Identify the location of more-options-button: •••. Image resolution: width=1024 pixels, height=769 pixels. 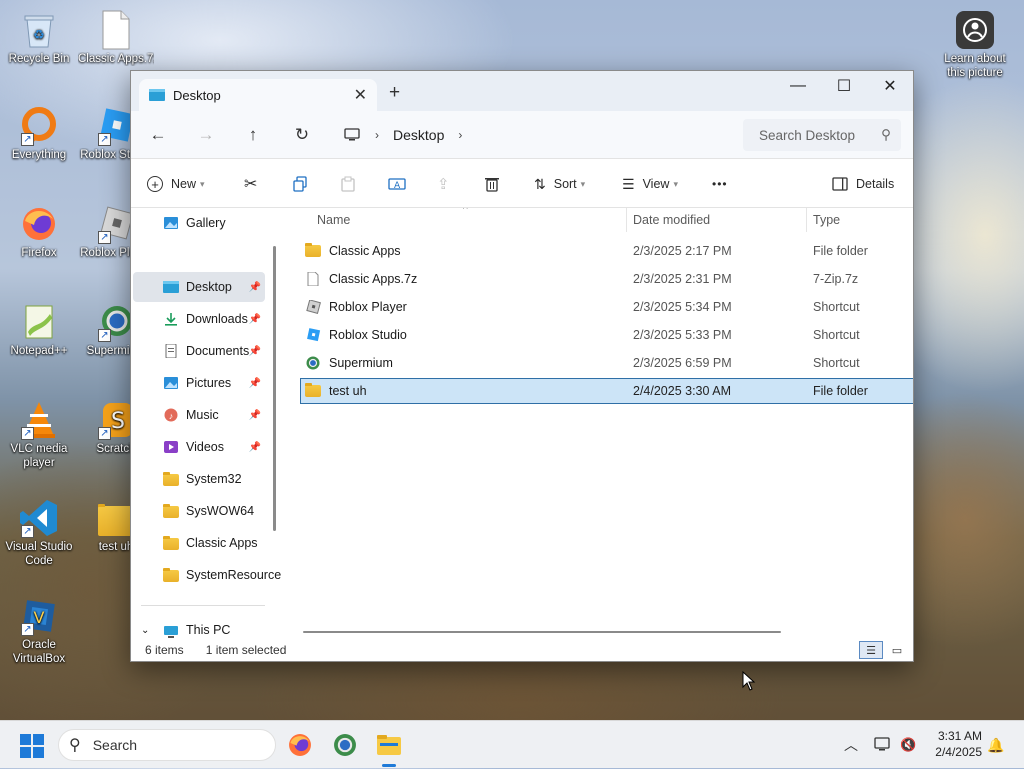
(720, 184).